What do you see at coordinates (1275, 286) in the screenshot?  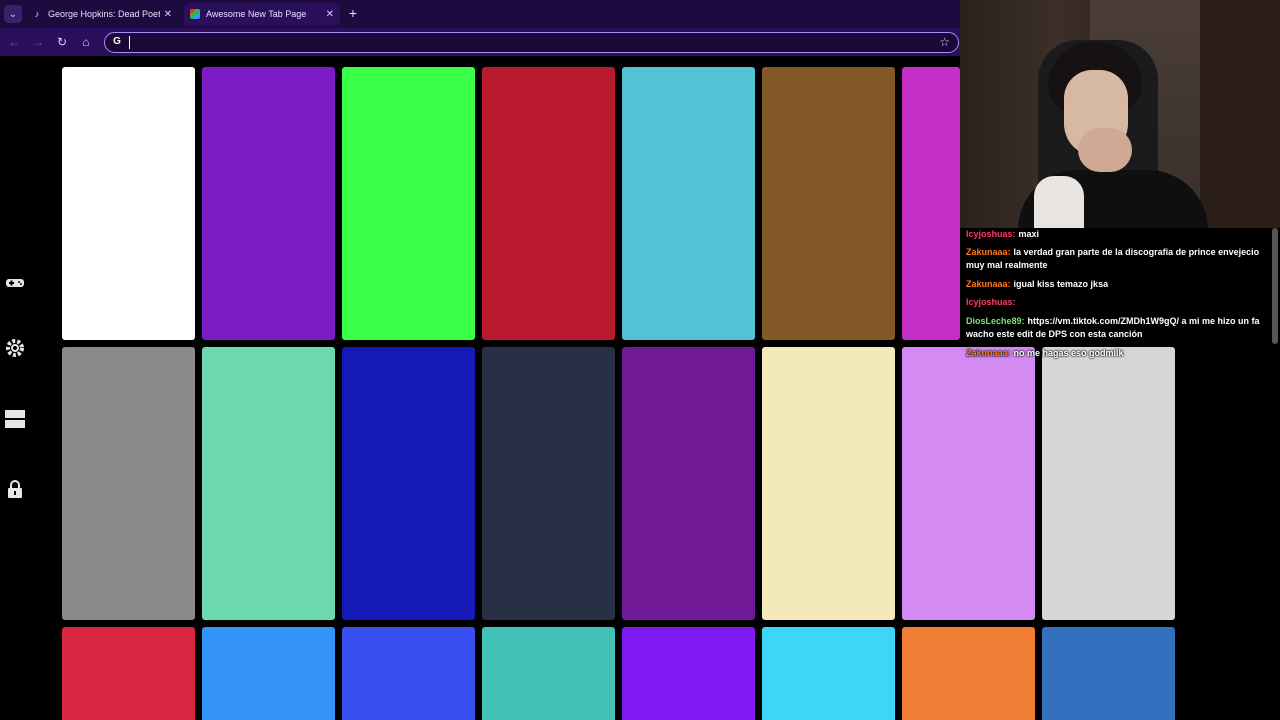 I see `chat-scrollbar` at bounding box center [1275, 286].